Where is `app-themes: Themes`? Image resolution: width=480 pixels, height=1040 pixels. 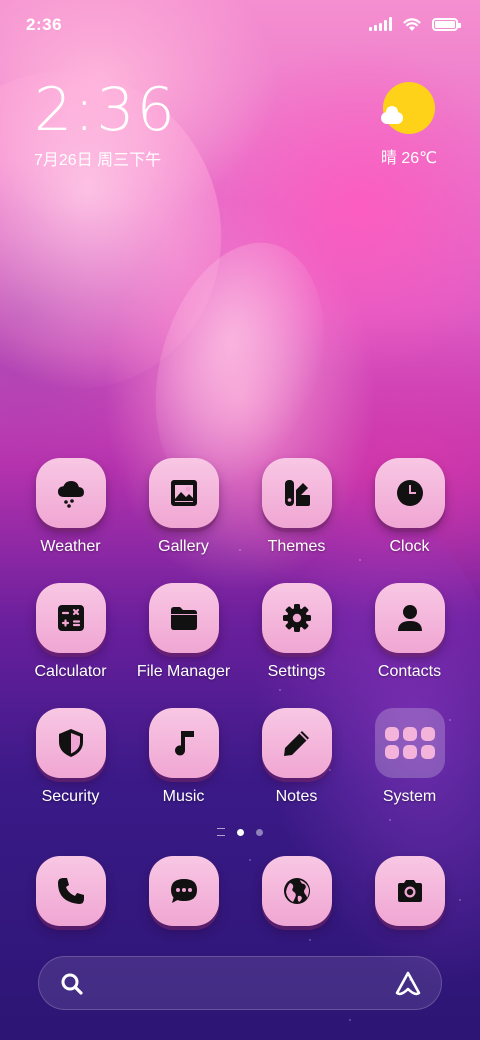
app-themes: Themes is located at coordinates (296, 507).